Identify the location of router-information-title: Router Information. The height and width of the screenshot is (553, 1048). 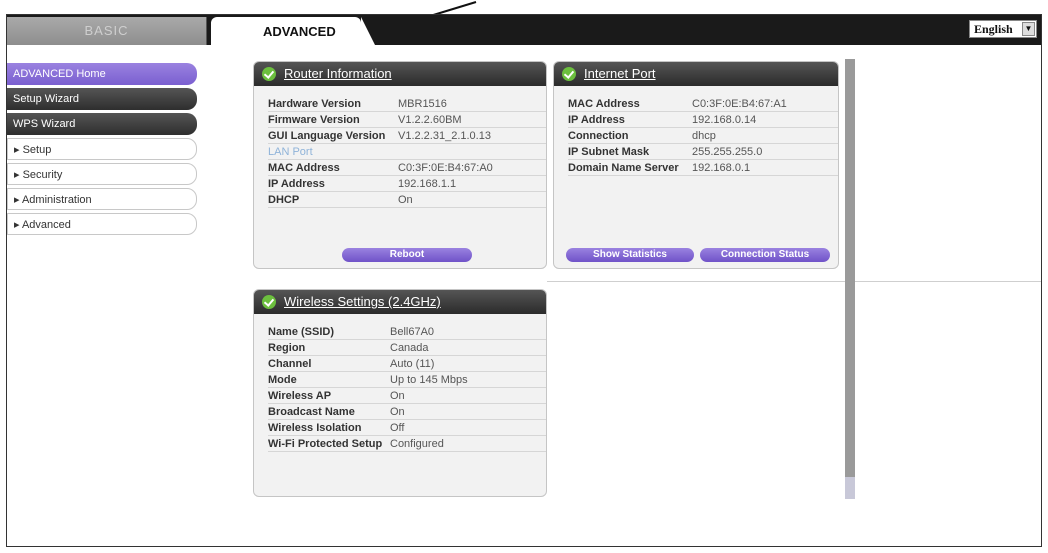
(338, 73).